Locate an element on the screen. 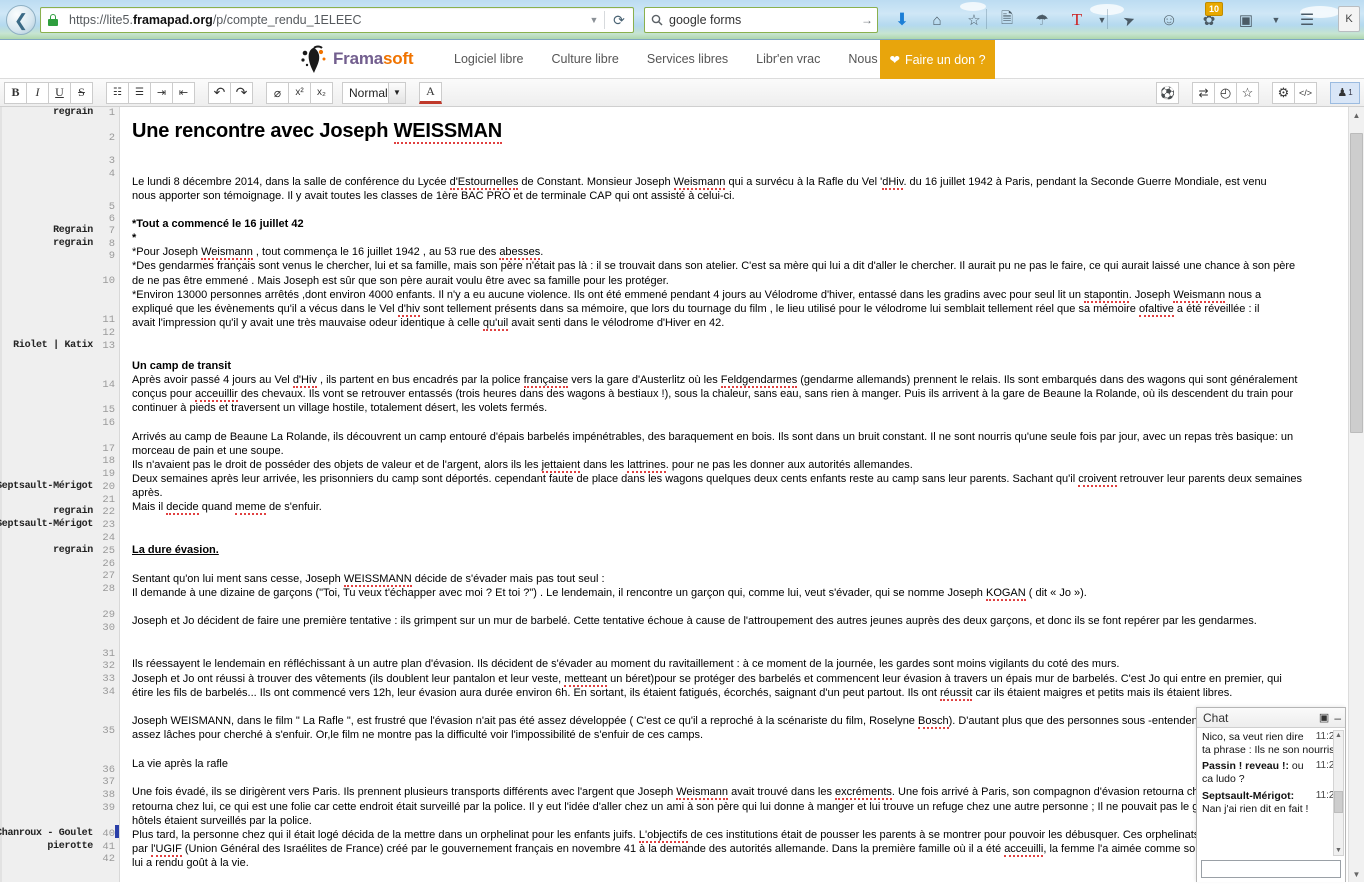 The width and height of the screenshot is (1364, 885). clear-formatting-button: ⌀ is located at coordinates (277, 92).